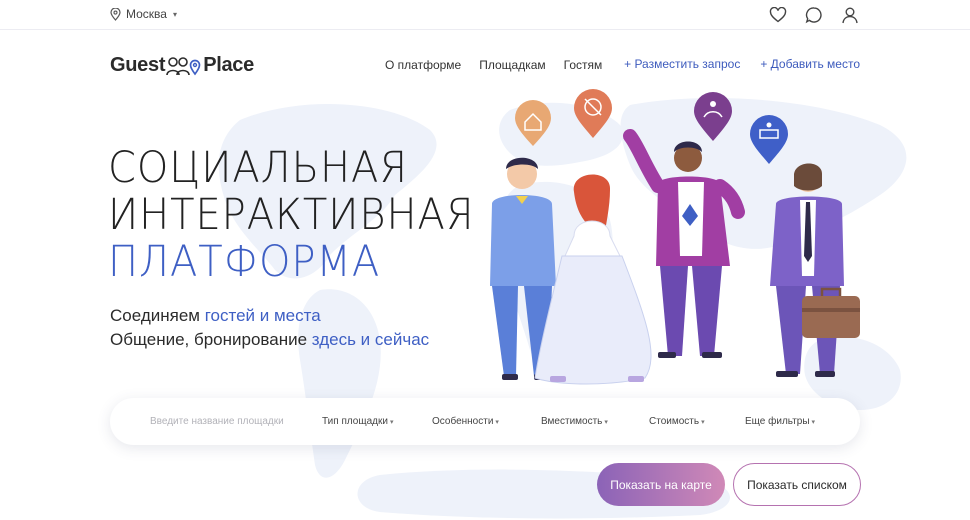  What do you see at coordinates (291, 215) in the screenshot?
I see `hero-title-line2: ИНТЕРАКТИВНАЯ` at bounding box center [291, 215].